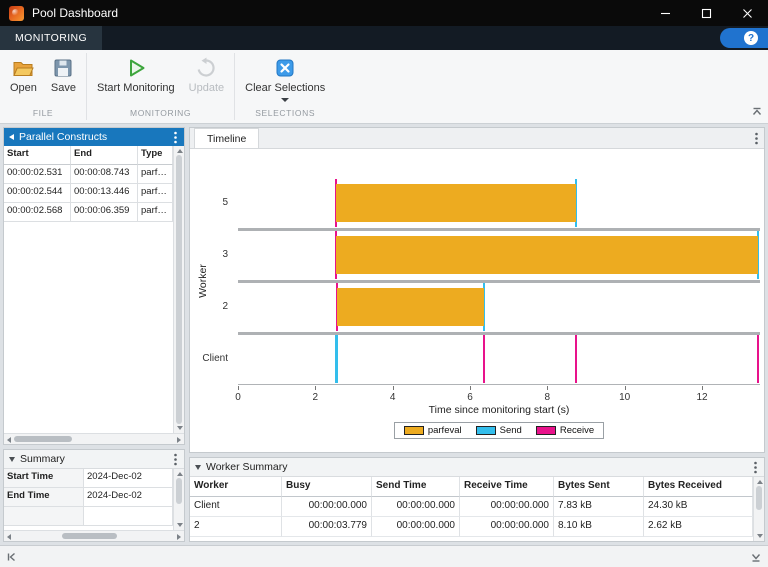 The width and height of the screenshot is (768, 567). Describe the element at coordinates (599, 507) in the screenshot. I see `table-cell: 7.83 kB` at that location.